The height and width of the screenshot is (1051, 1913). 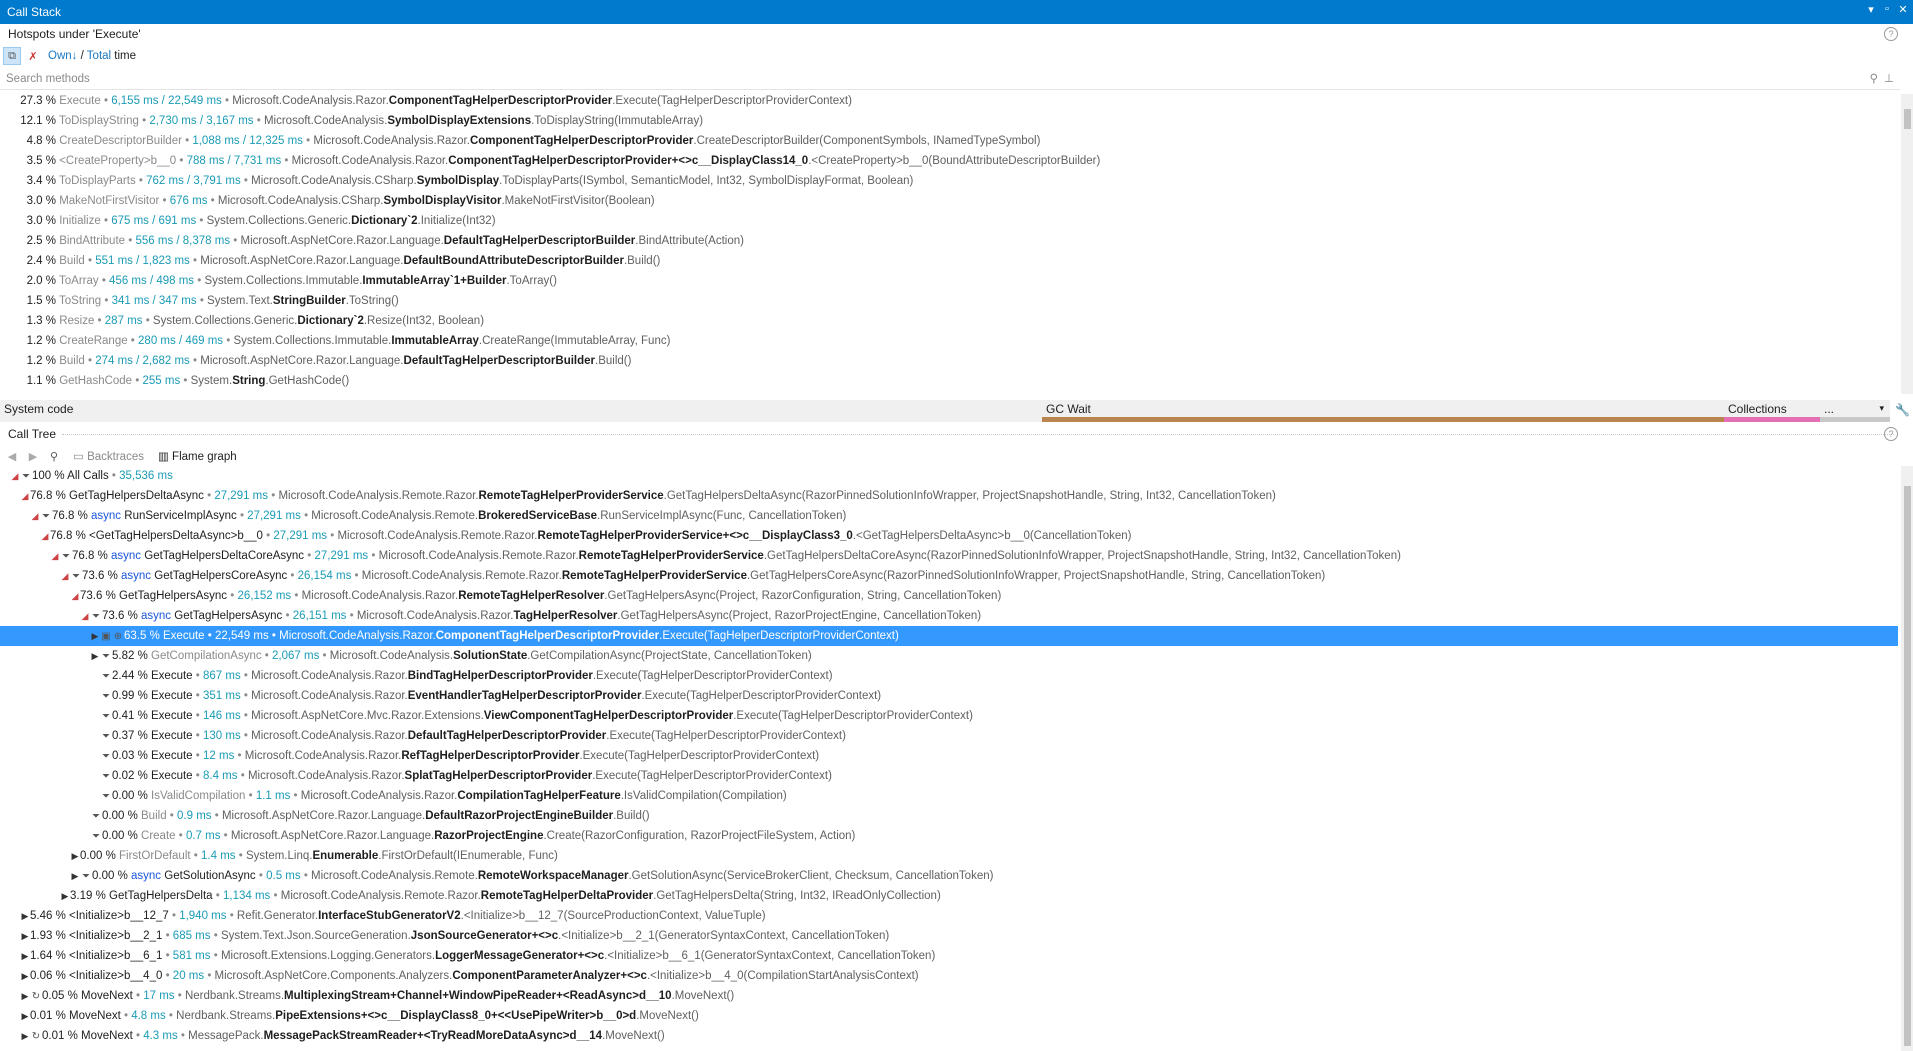 What do you see at coordinates (1891, 34) in the screenshot?
I see `help-icon: ?` at bounding box center [1891, 34].